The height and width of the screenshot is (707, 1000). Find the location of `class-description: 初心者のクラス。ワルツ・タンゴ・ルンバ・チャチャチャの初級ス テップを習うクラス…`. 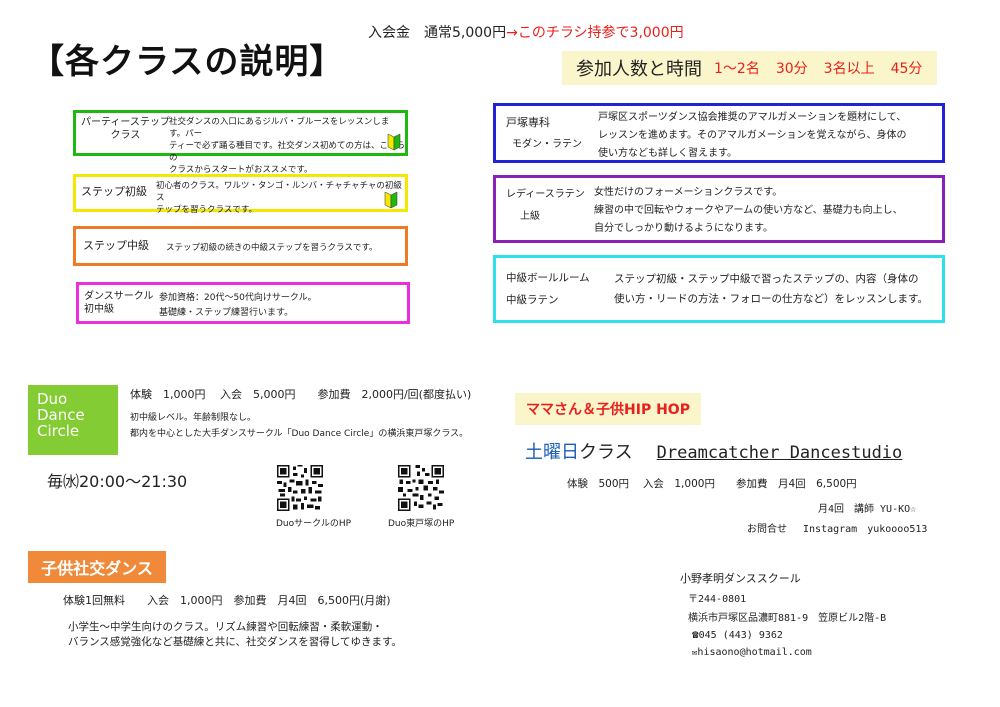

class-description: 初心者のクラス。ワルツ・タンゴ・ルンバ・チャチャチャの初級ス テップを習うクラス… is located at coordinates (280, 198).